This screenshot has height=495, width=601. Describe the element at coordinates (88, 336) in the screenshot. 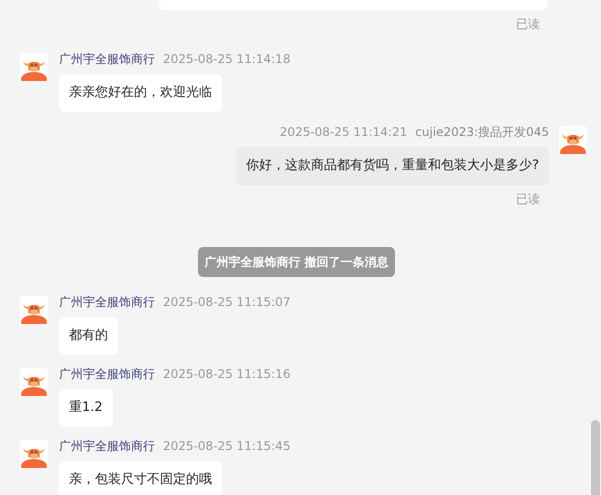

I see `message-bubble: 都有的` at that location.